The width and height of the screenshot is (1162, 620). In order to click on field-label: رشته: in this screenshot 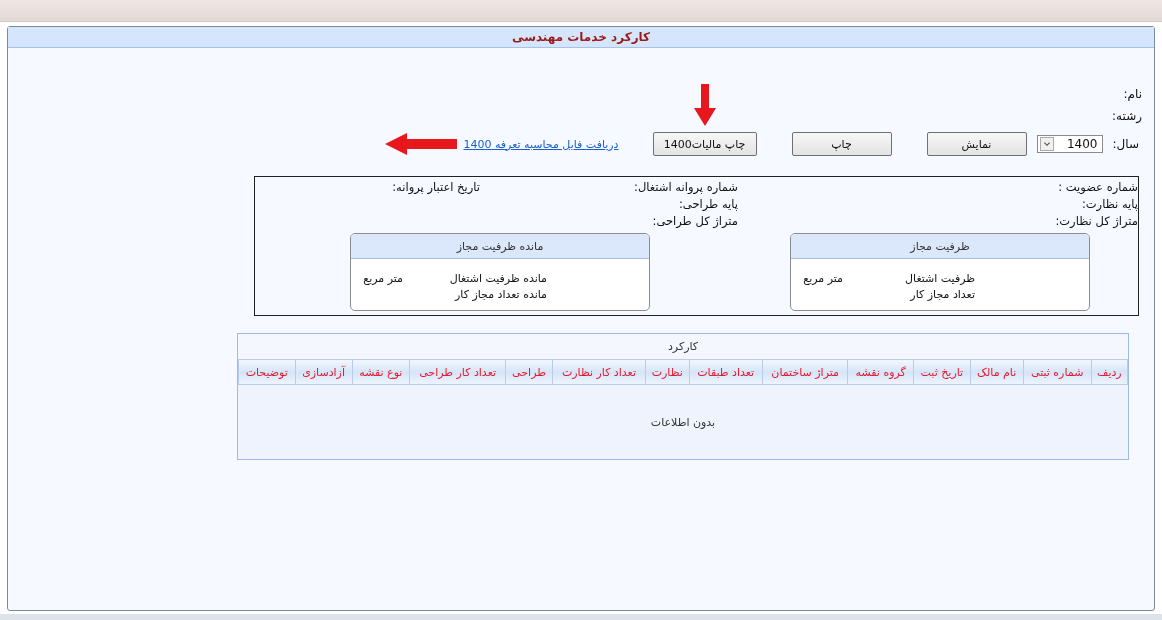, I will do `click(1127, 116)`.